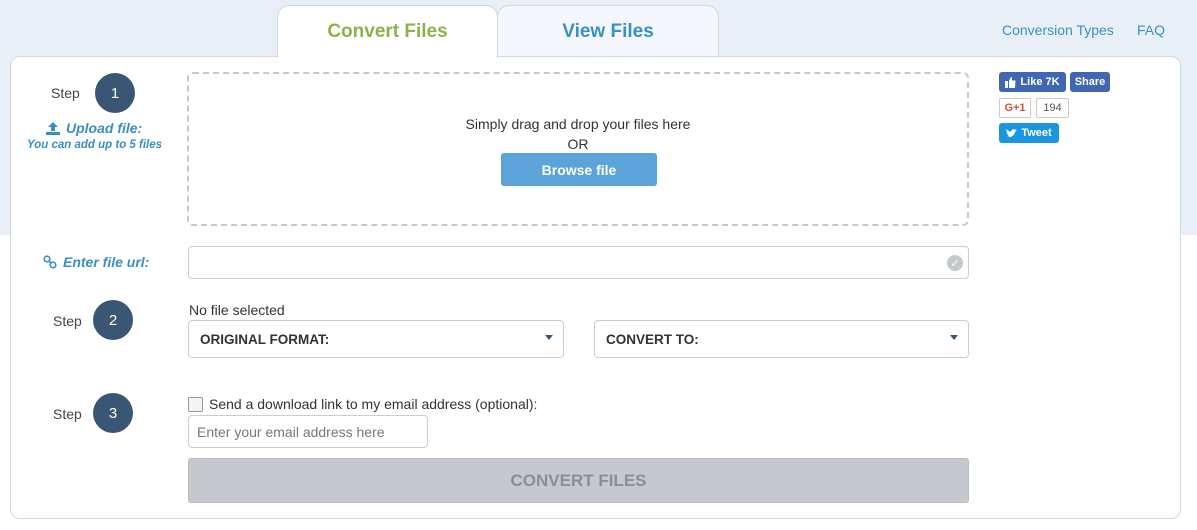  I want to click on step-1-label: Step, so click(65, 93).